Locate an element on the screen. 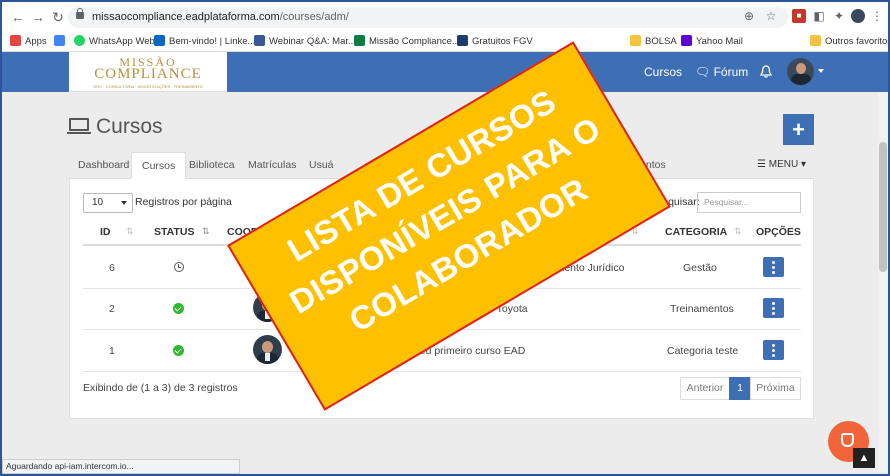  google-icon is located at coordinates (59, 40).